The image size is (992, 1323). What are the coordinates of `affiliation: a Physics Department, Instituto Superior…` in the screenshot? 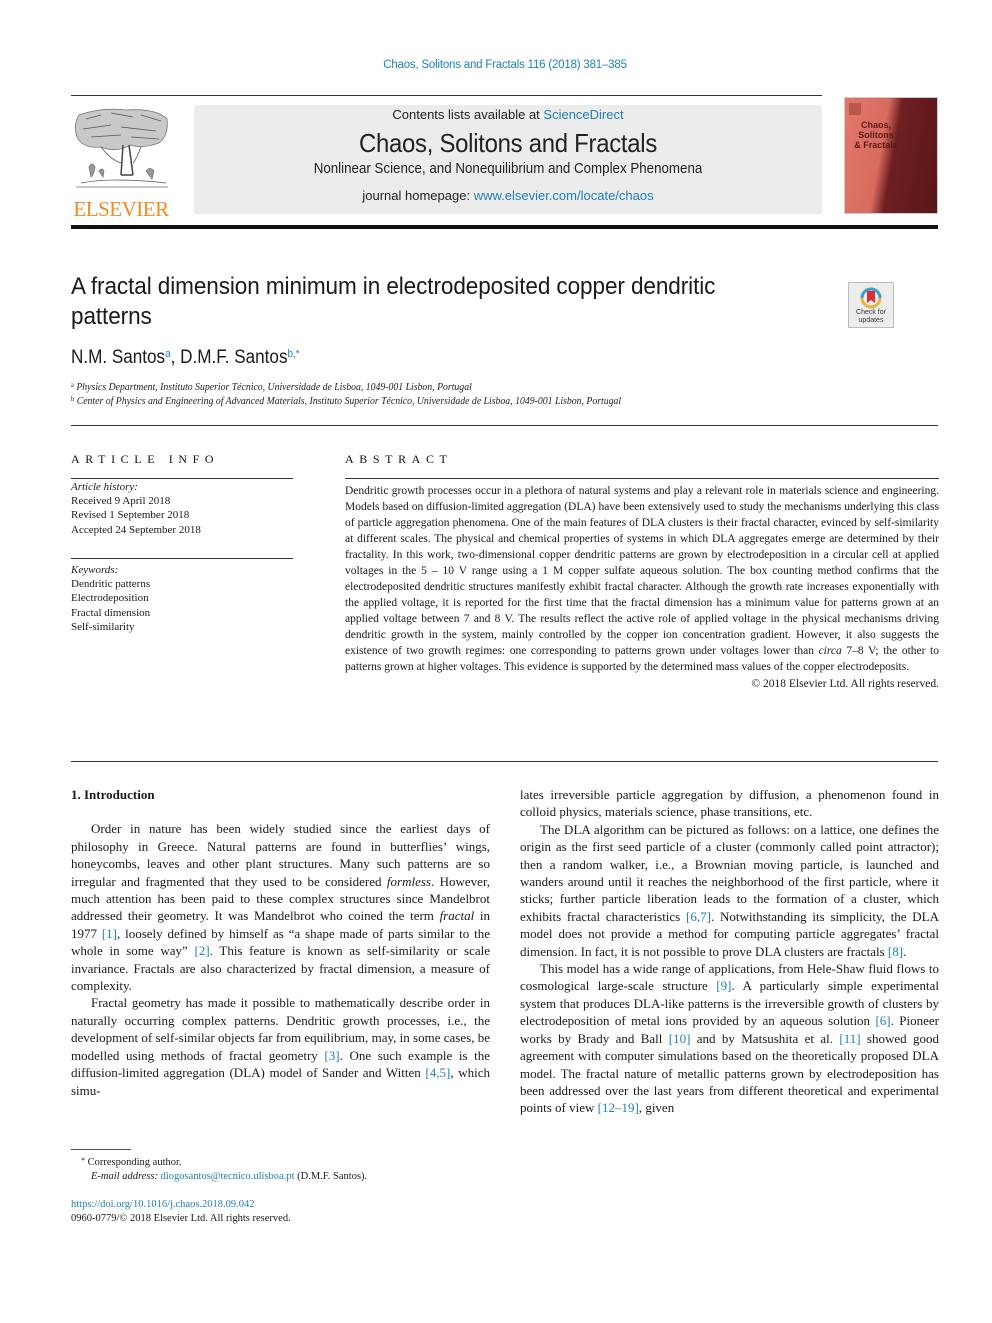 It's located at (271, 387).